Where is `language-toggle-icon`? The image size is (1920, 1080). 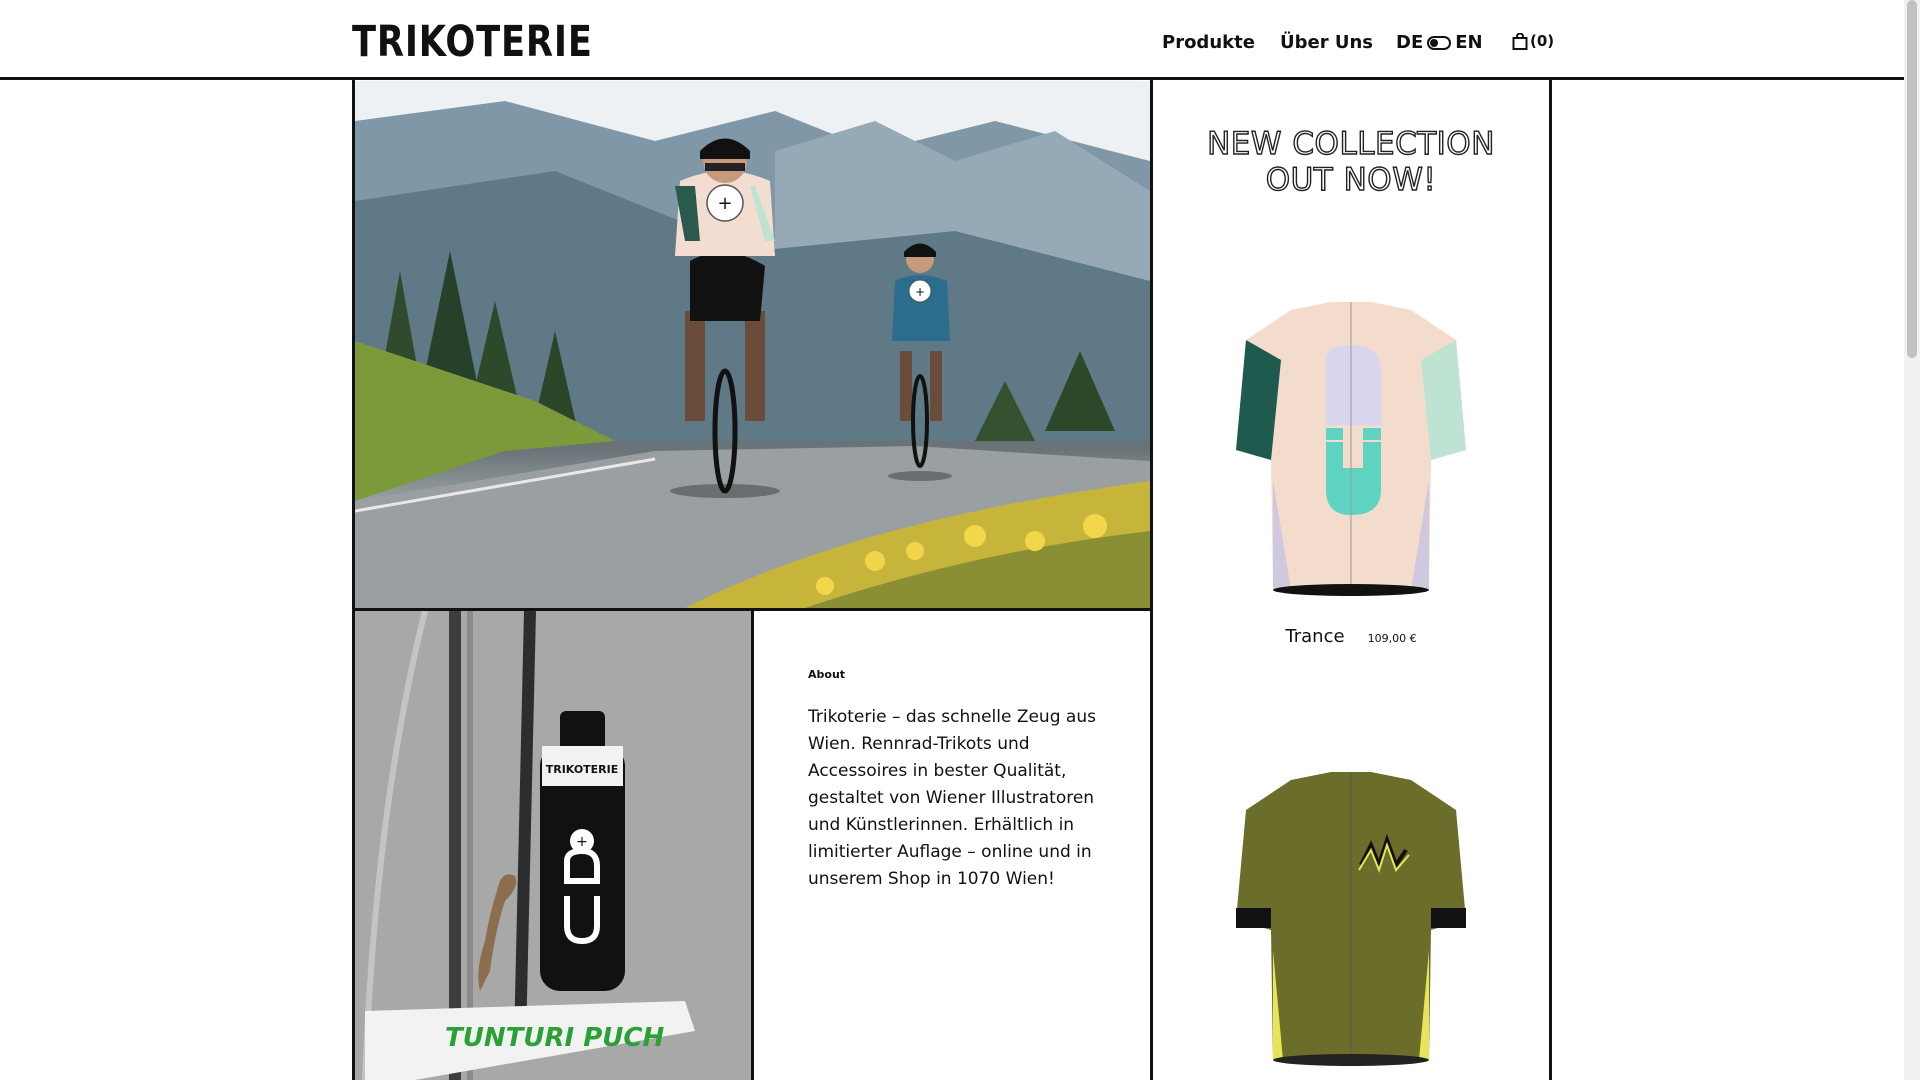
language-toggle-icon is located at coordinates (1439, 42).